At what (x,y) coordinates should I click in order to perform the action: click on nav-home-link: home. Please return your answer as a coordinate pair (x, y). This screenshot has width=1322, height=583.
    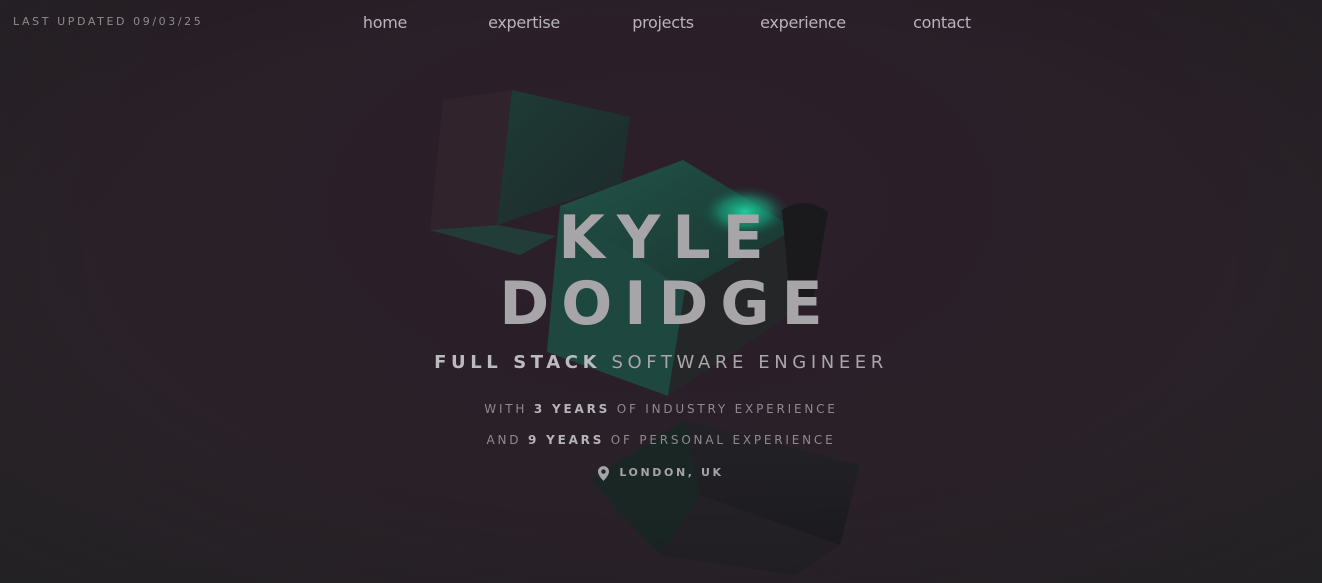
    Looking at the image, I should click on (385, 22).